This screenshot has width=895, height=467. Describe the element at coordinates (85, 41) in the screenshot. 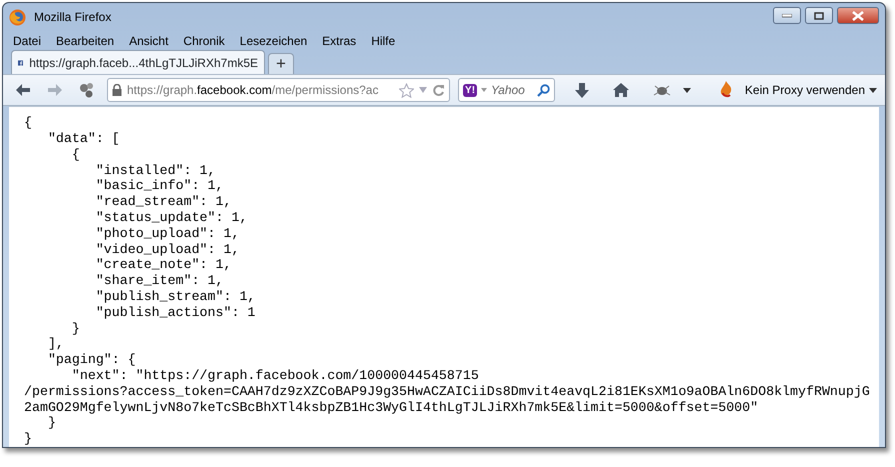

I see `menu-item: Bearbeiten` at that location.